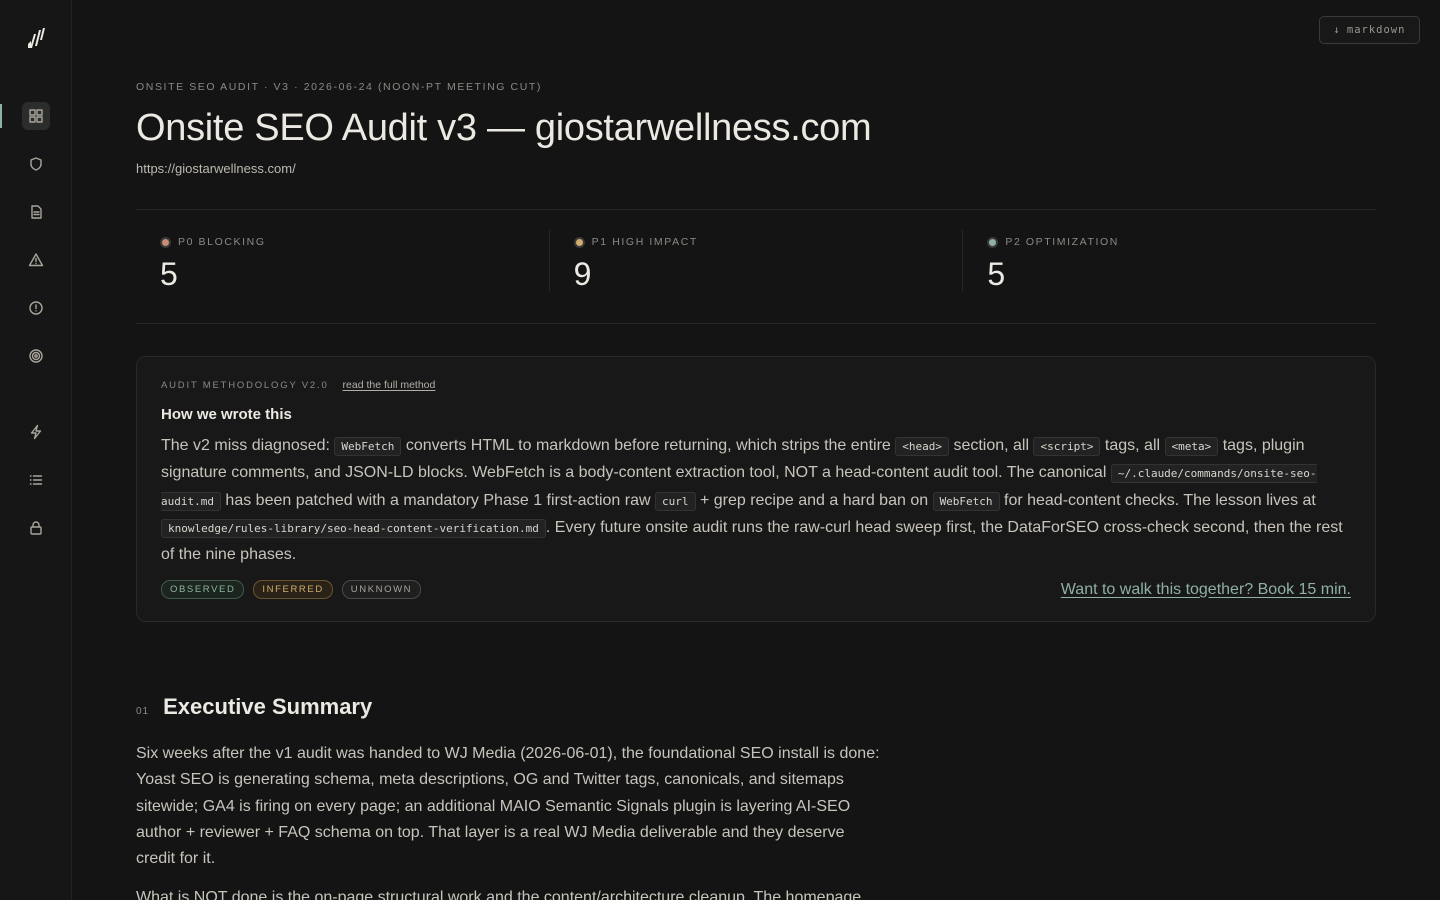 Image resolution: width=1440 pixels, height=900 pixels. I want to click on sidebar-item-security, so click(36, 164).